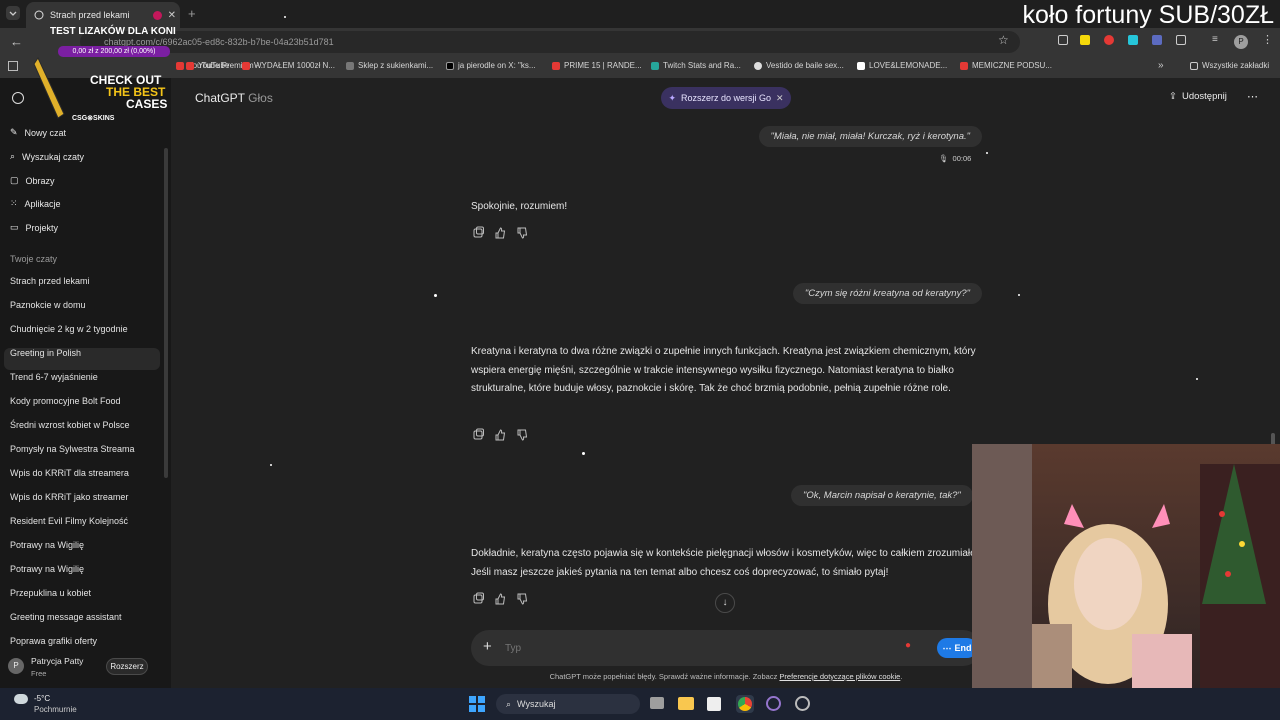 Image resolution: width=1280 pixels, height=720 pixels. Describe the element at coordinates (773, 703) in the screenshot. I see `obs-icon` at that location.